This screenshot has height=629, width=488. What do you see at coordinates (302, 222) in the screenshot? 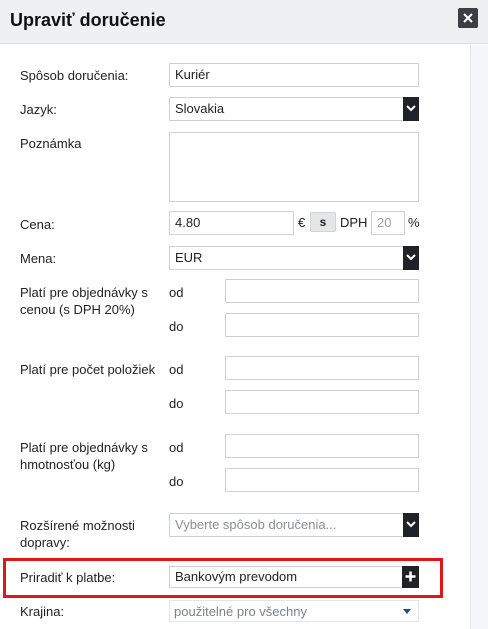
I see `currency-symbol: €` at bounding box center [302, 222].